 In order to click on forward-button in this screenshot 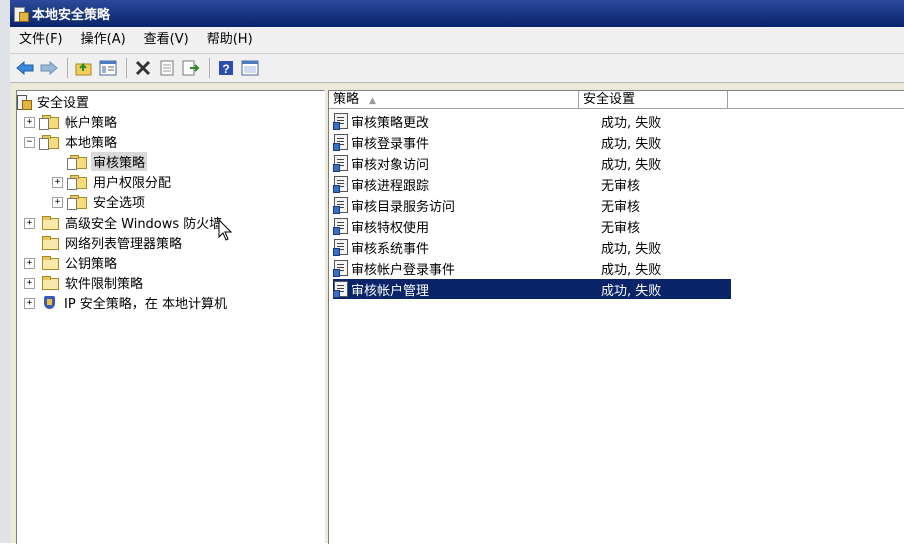, I will do `click(49, 68)`.